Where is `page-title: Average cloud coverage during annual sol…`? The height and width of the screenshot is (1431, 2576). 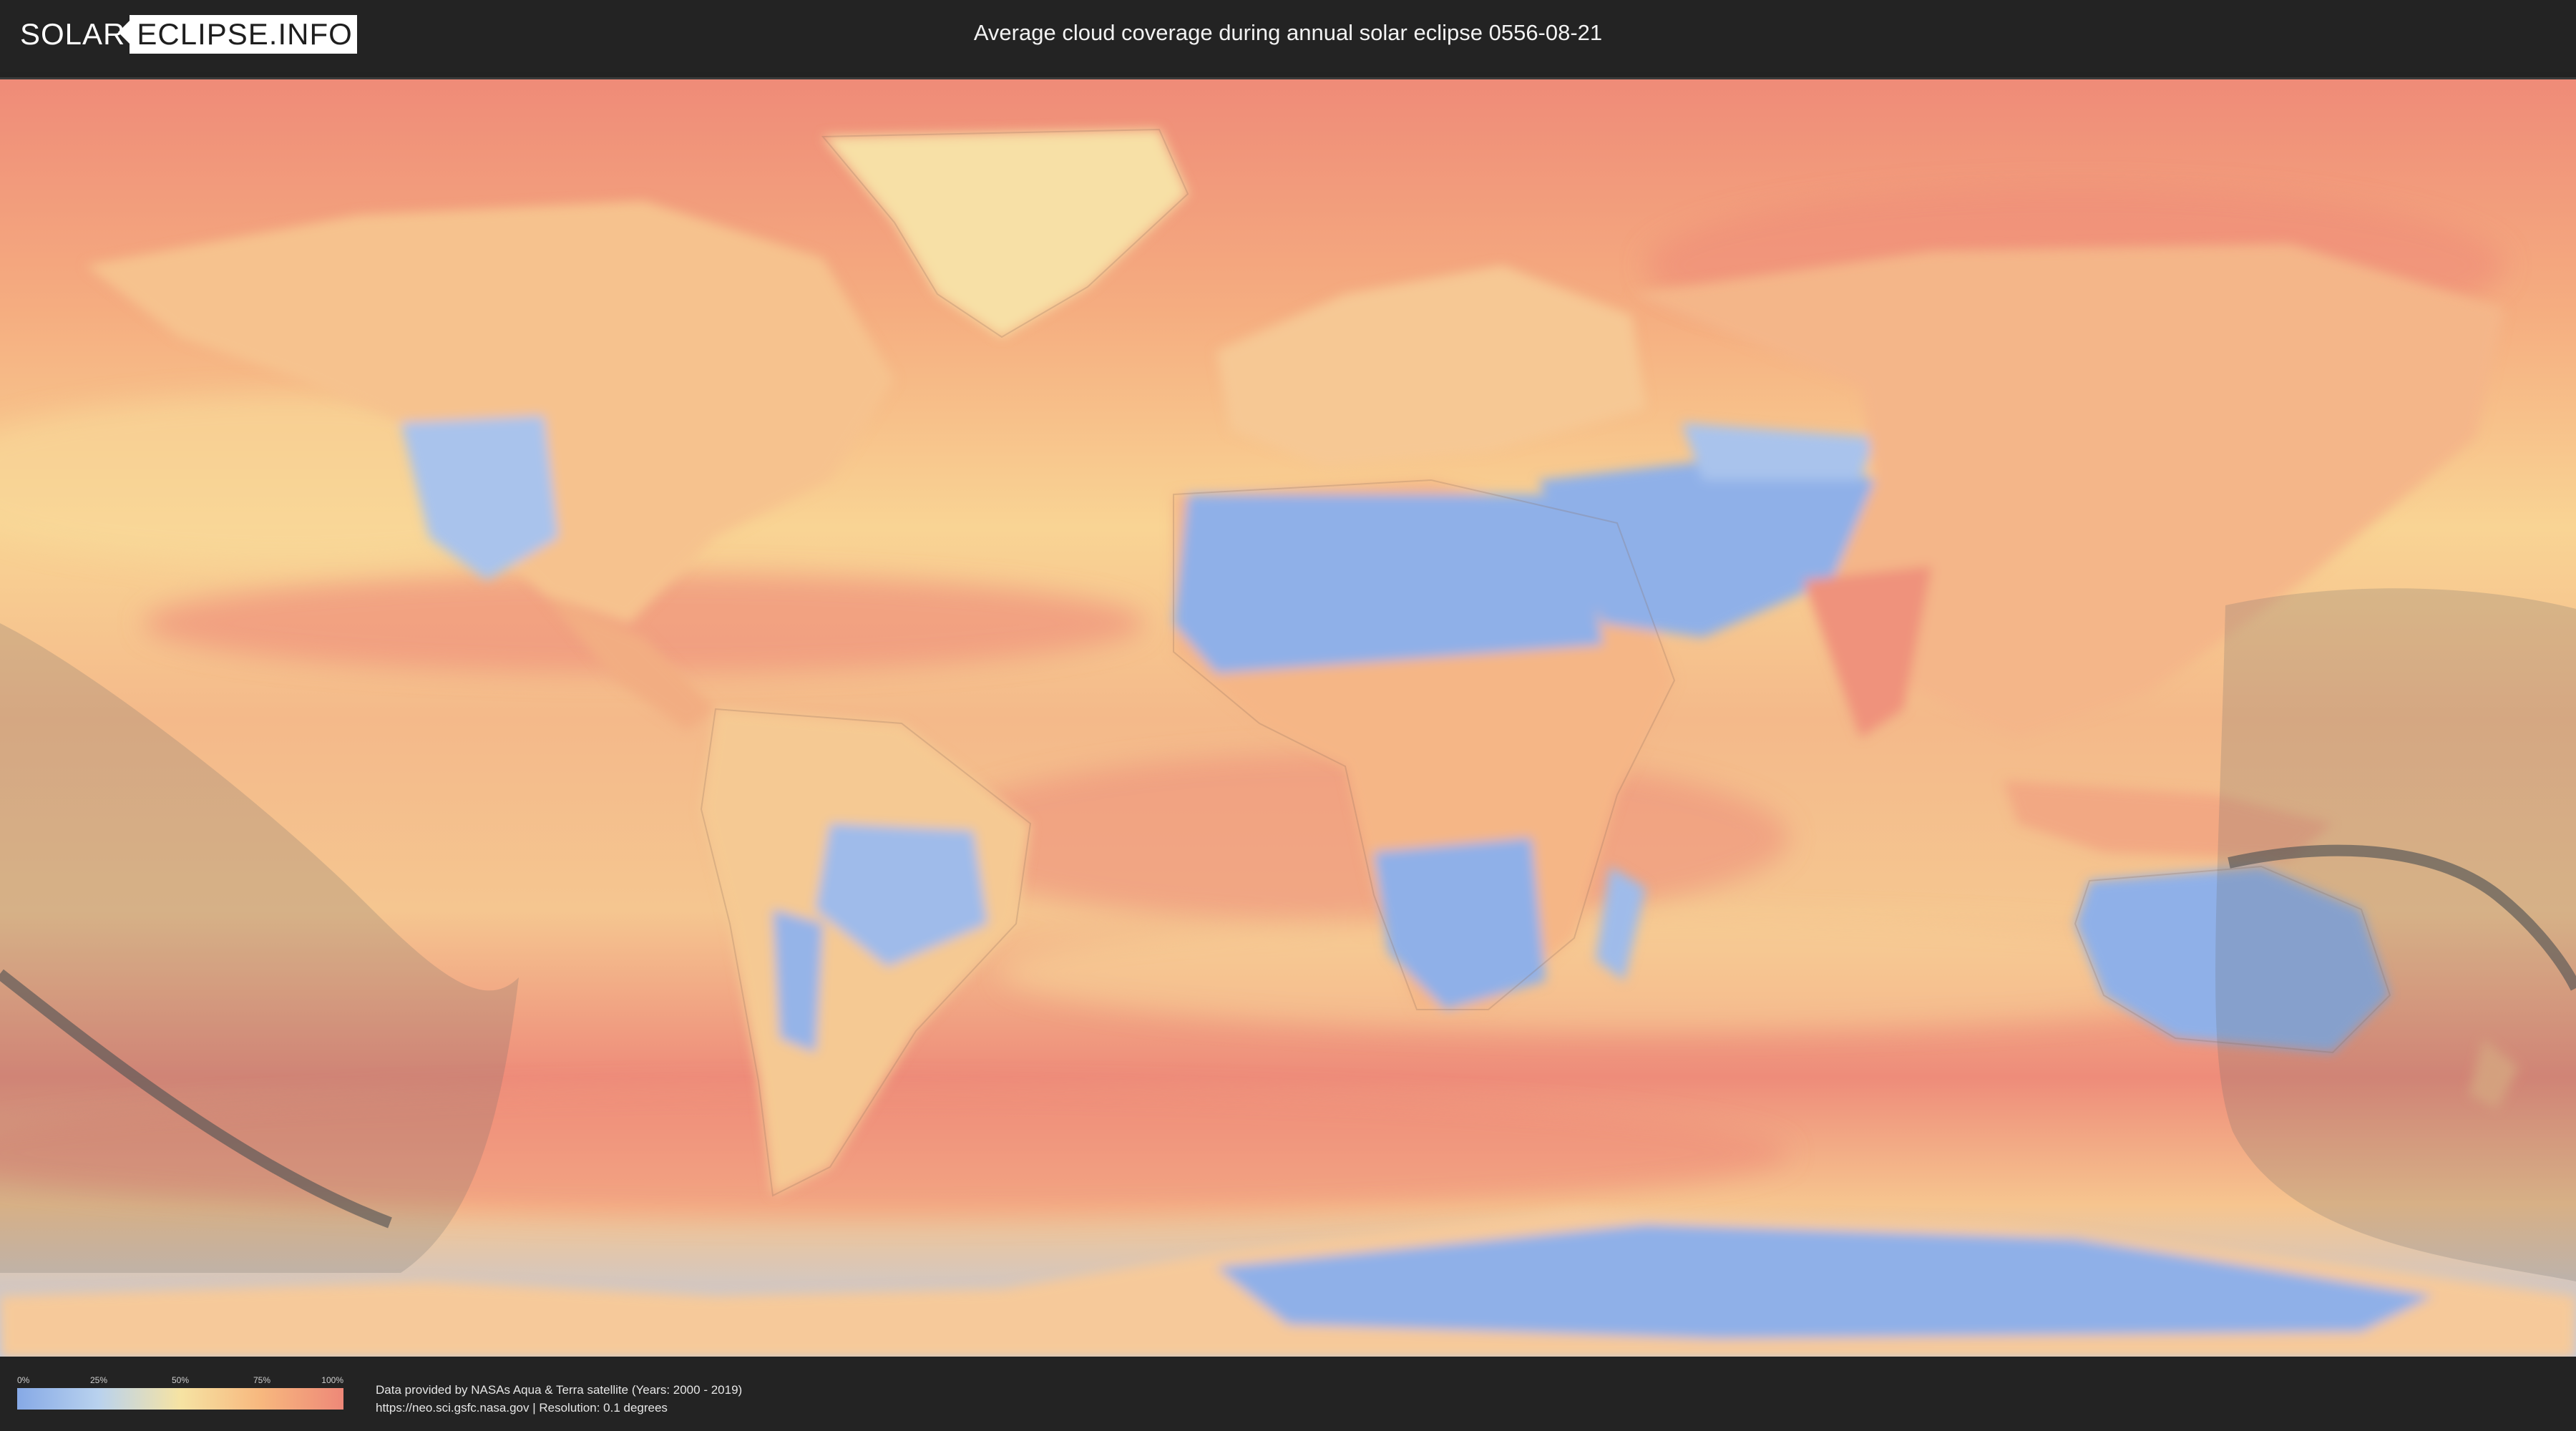 page-title: Average cloud coverage during annual sol… is located at coordinates (1288, 32).